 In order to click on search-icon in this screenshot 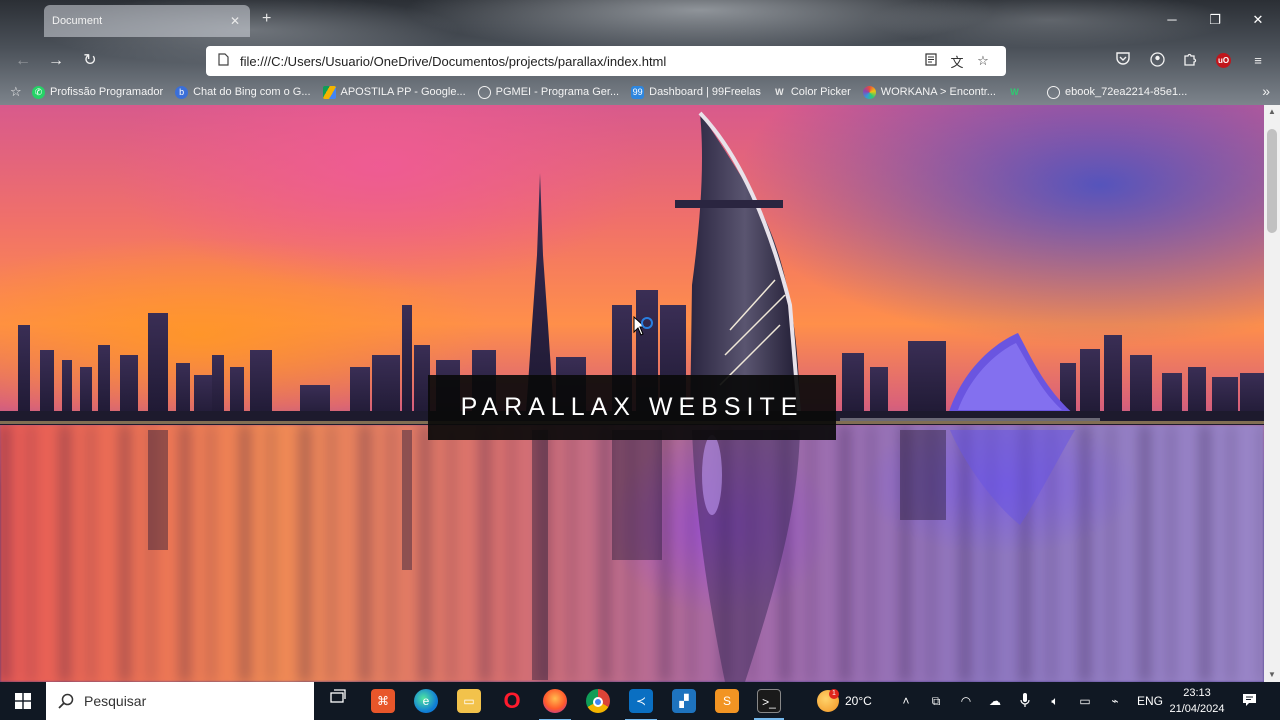, I will do `click(66, 701)`.